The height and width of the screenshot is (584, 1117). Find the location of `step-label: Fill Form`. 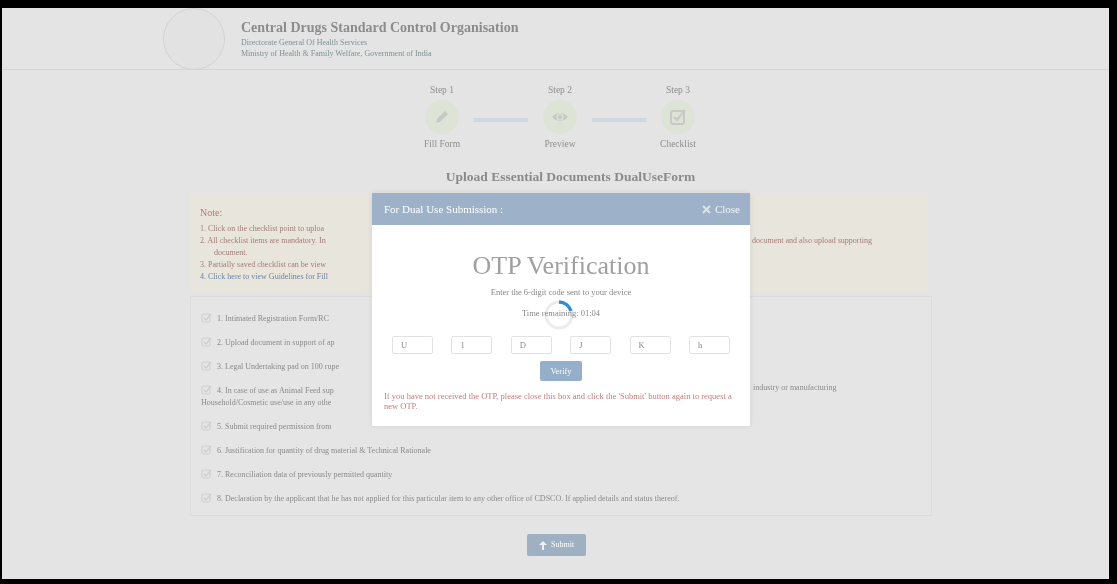

step-label: Fill Form is located at coordinates (442, 144).